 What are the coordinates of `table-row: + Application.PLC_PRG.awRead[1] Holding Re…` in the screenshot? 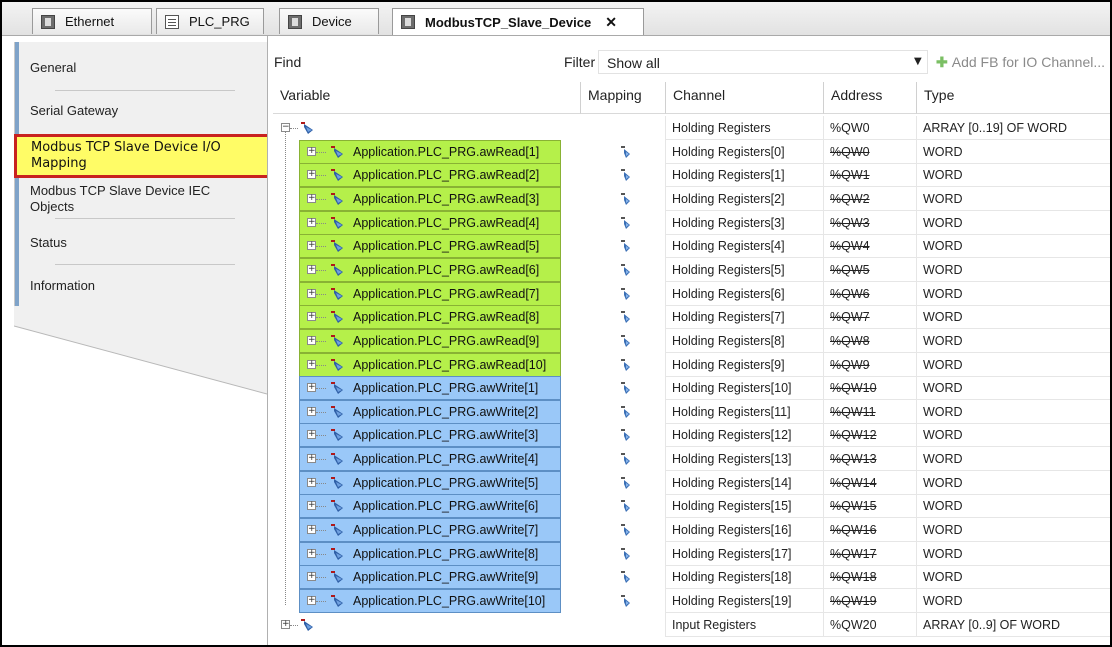 It's located at (691, 151).